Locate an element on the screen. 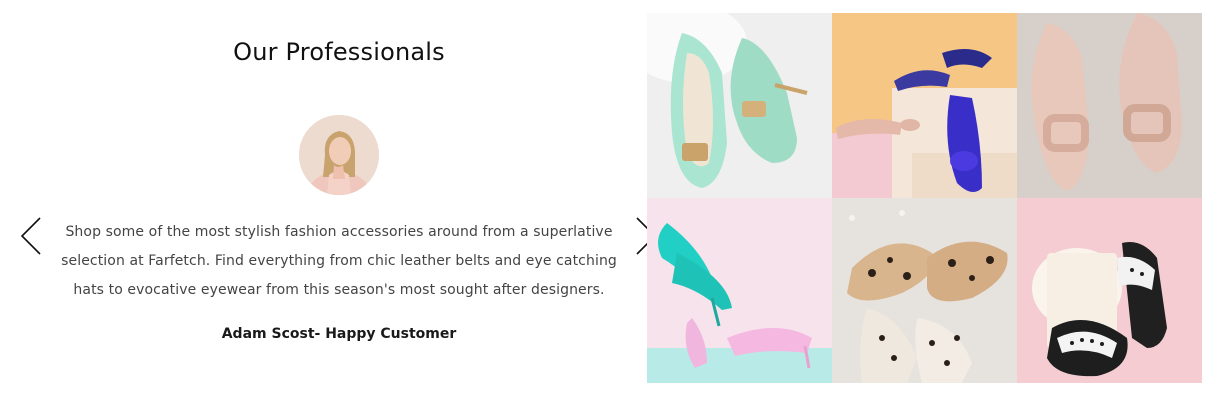  gallery-image-blue-flats is located at coordinates (924, 105).